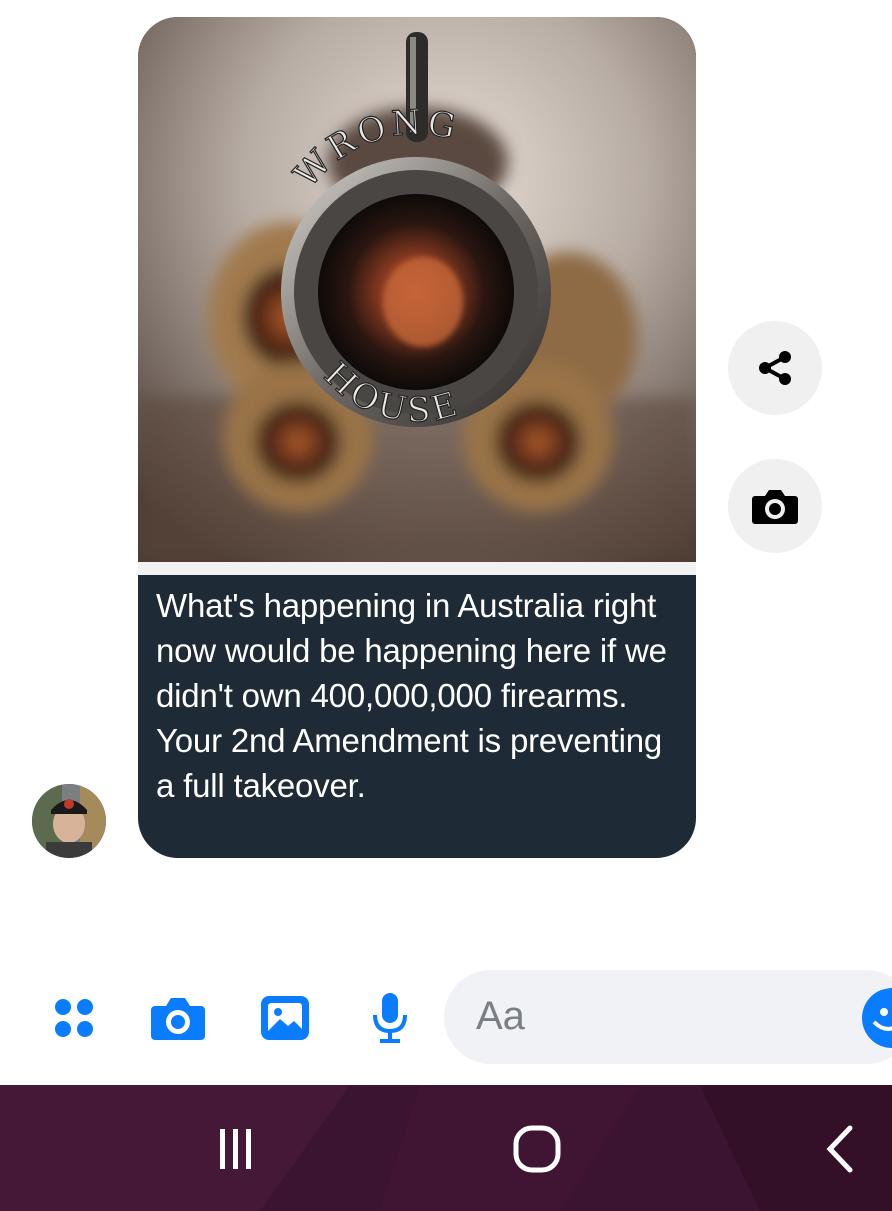 The image size is (892, 1211). I want to click on camera-compose-button, so click(178, 1018).